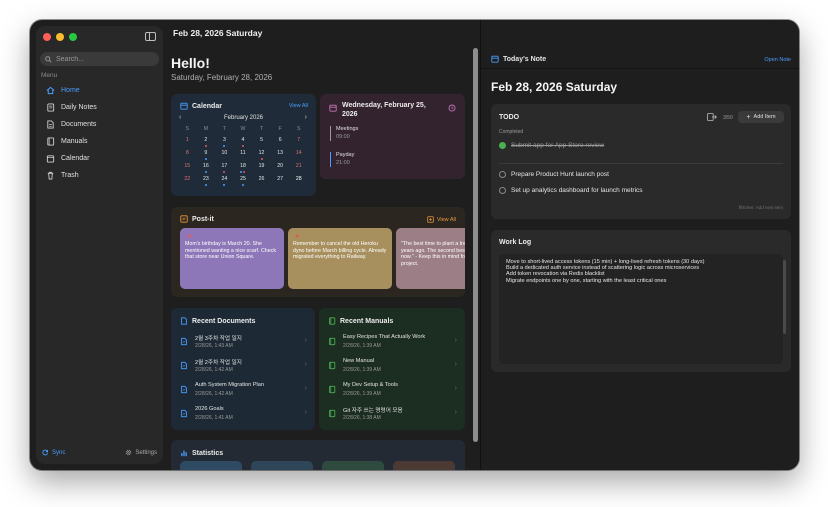  Describe the element at coordinates (280, 141) in the screenshot. I see `calendar-day: 6` at that location.